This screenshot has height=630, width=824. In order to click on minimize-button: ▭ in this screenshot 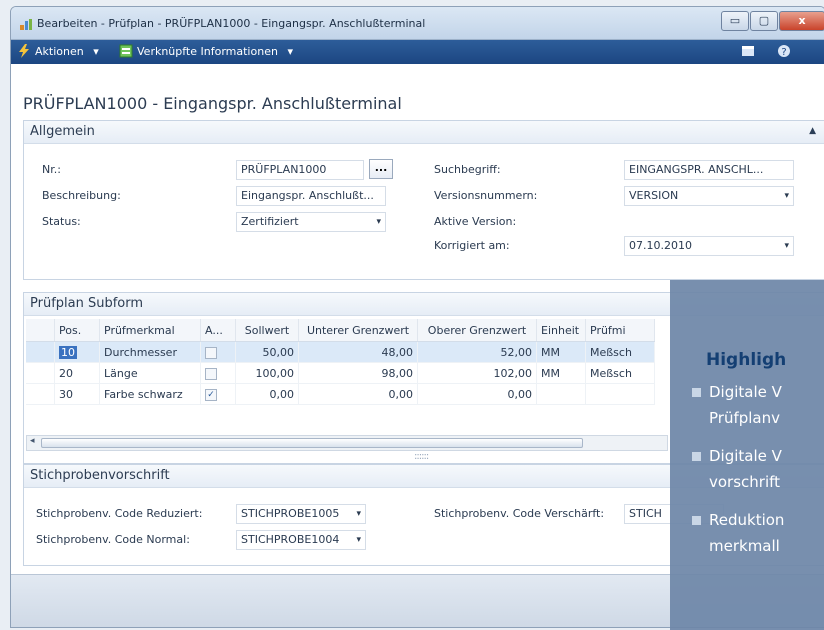, I will do `click(735, 21)`.